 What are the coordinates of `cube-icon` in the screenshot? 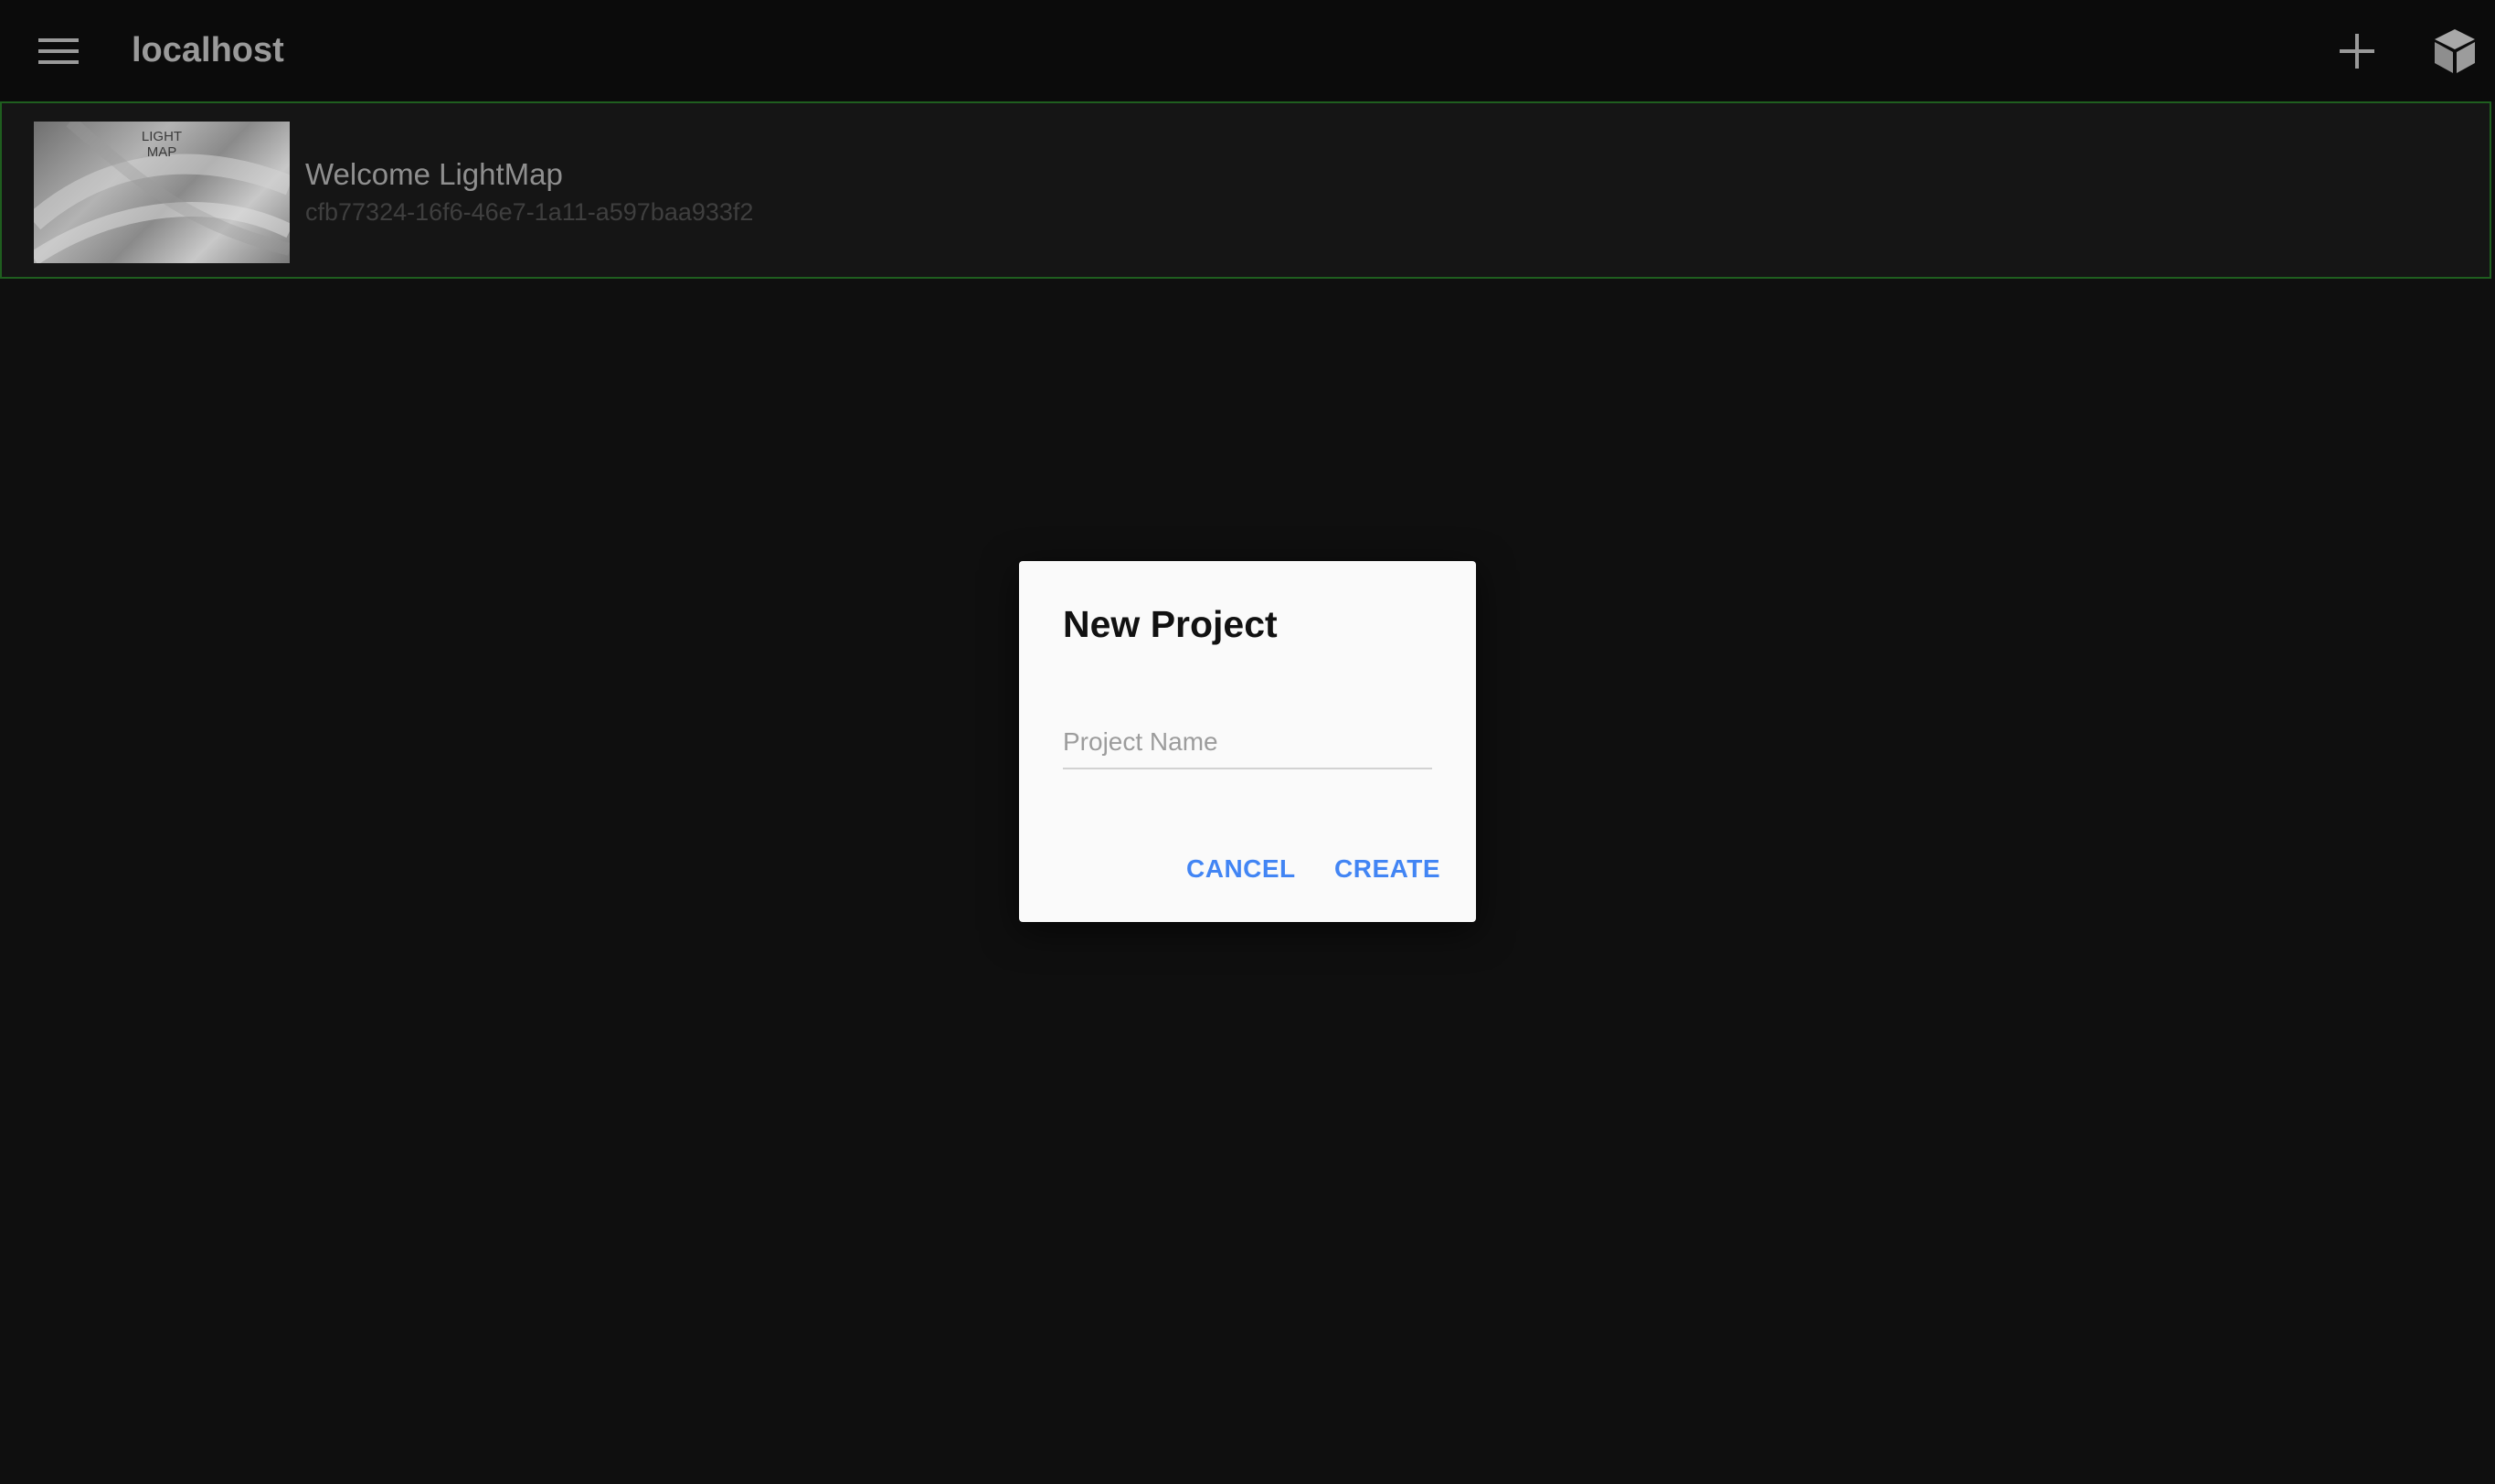 It's located at (2454, 52).